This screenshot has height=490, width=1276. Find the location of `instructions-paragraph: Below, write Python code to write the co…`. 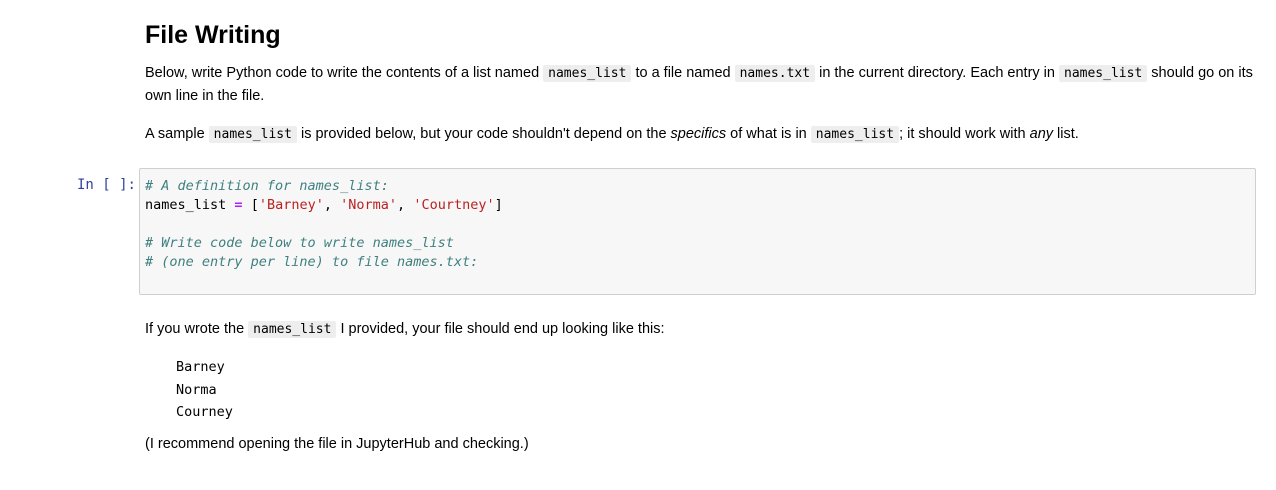

instructions-paragraph: Below, write Python code to write the co… is located at coordinates (700, 84).